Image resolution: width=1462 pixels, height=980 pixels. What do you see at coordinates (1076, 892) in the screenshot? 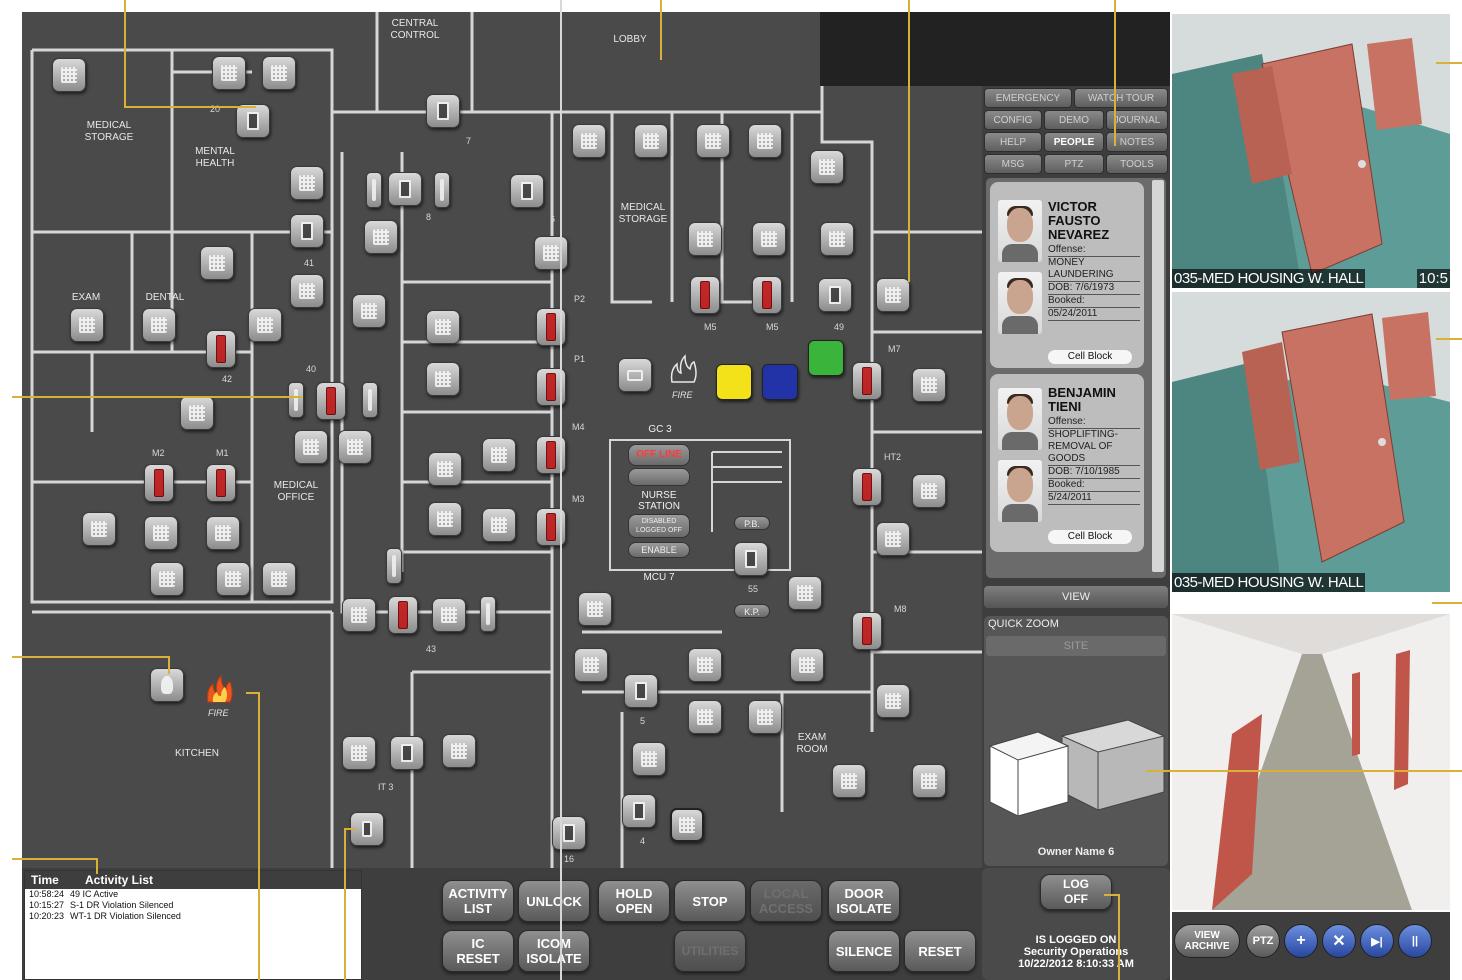
I see `log-off-button: LOG OFF` at bounding box center [1076, 892].